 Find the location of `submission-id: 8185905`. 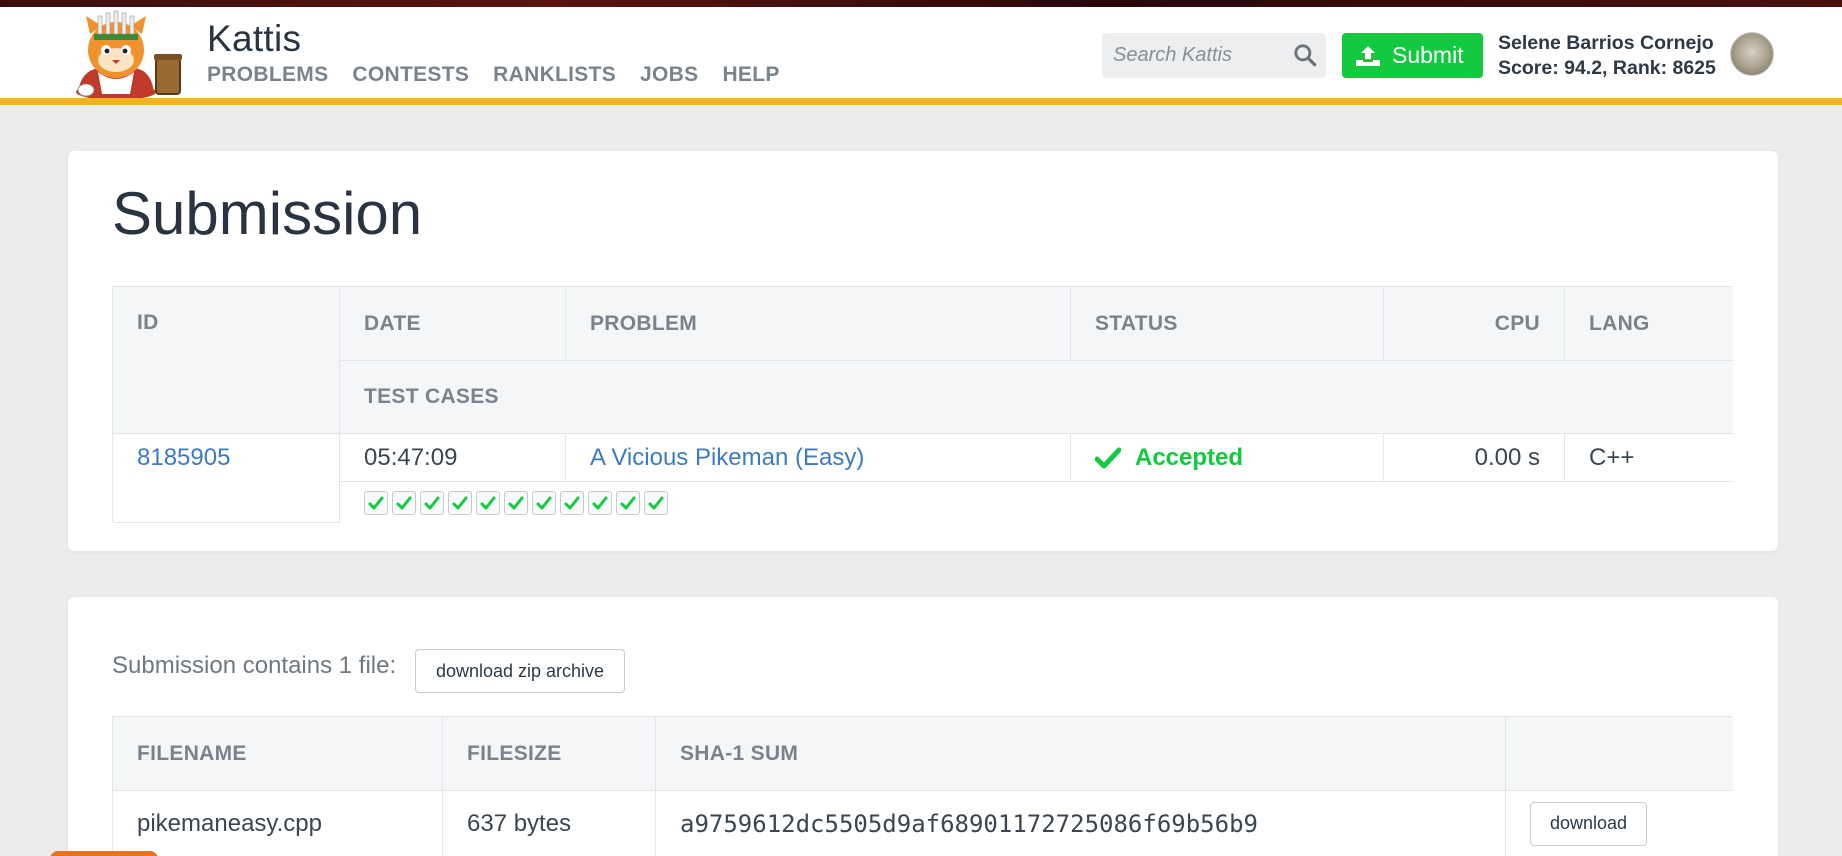

submission-id: 8185905 is located at coordinates (183, 458).